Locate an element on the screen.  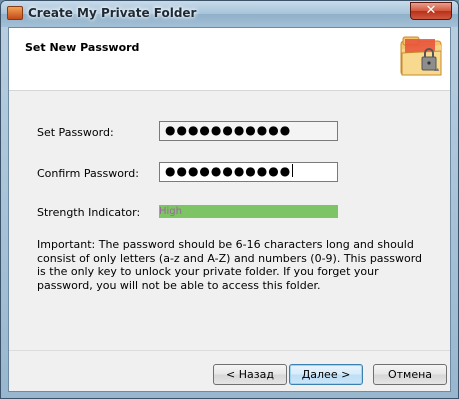
confirm-password-value: ●●●●●●●●●●● is located at coordinates (228, 171).